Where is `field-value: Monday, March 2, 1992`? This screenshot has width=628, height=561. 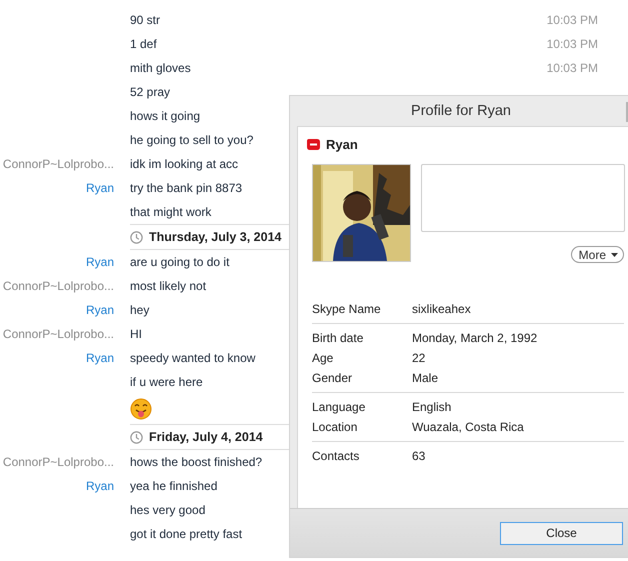 field-value: Monday, March 2, 1992 is located at coordinates (475, 338).